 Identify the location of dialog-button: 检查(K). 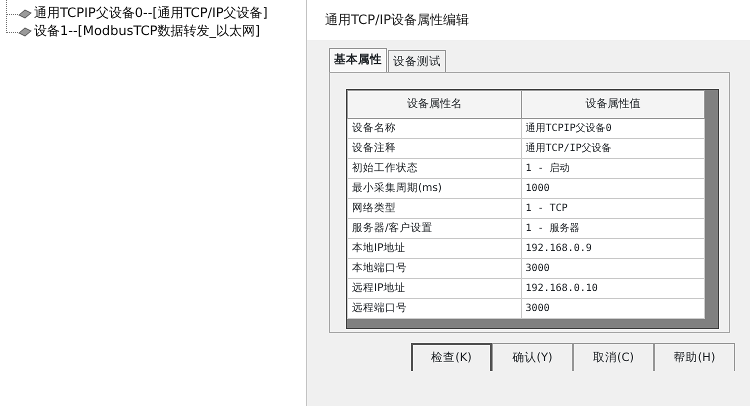
(451, 357).